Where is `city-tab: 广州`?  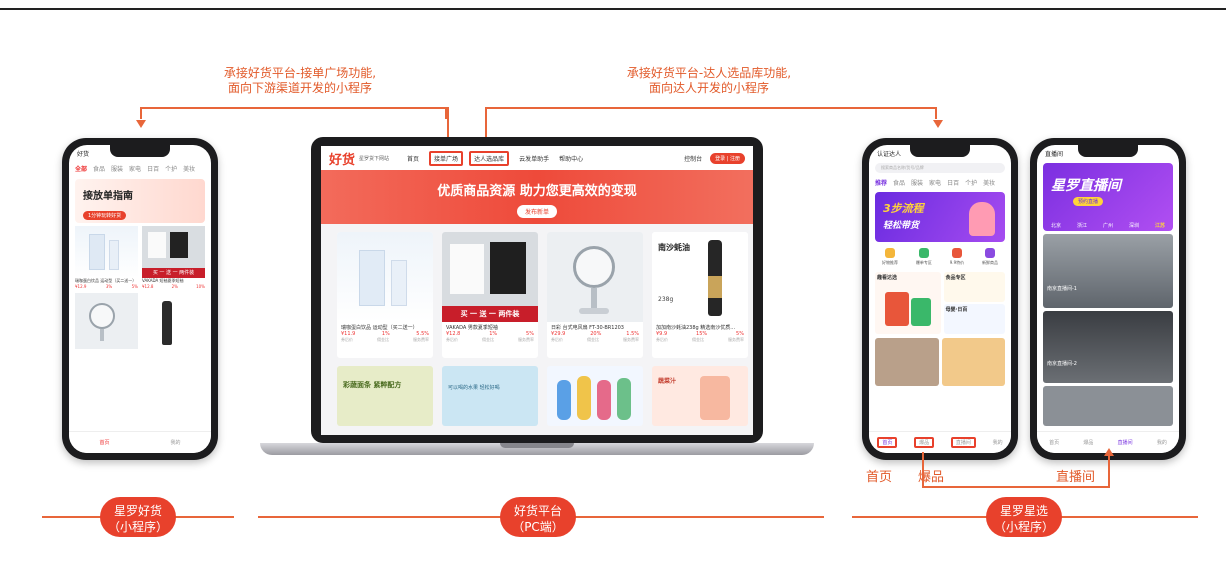
city-tab: 广州 is located at coordinates (1108, 225).